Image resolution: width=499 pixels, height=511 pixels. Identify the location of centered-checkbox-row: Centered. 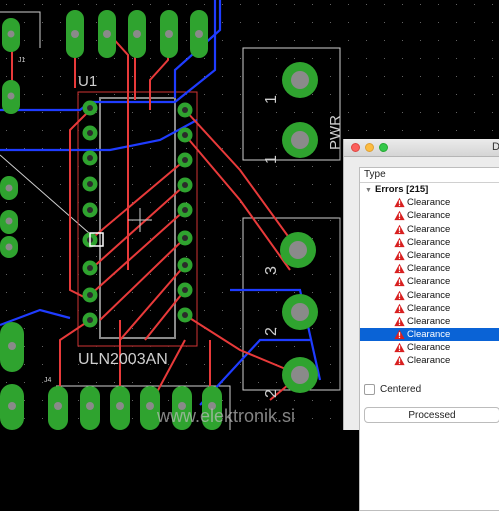
(392, 389).